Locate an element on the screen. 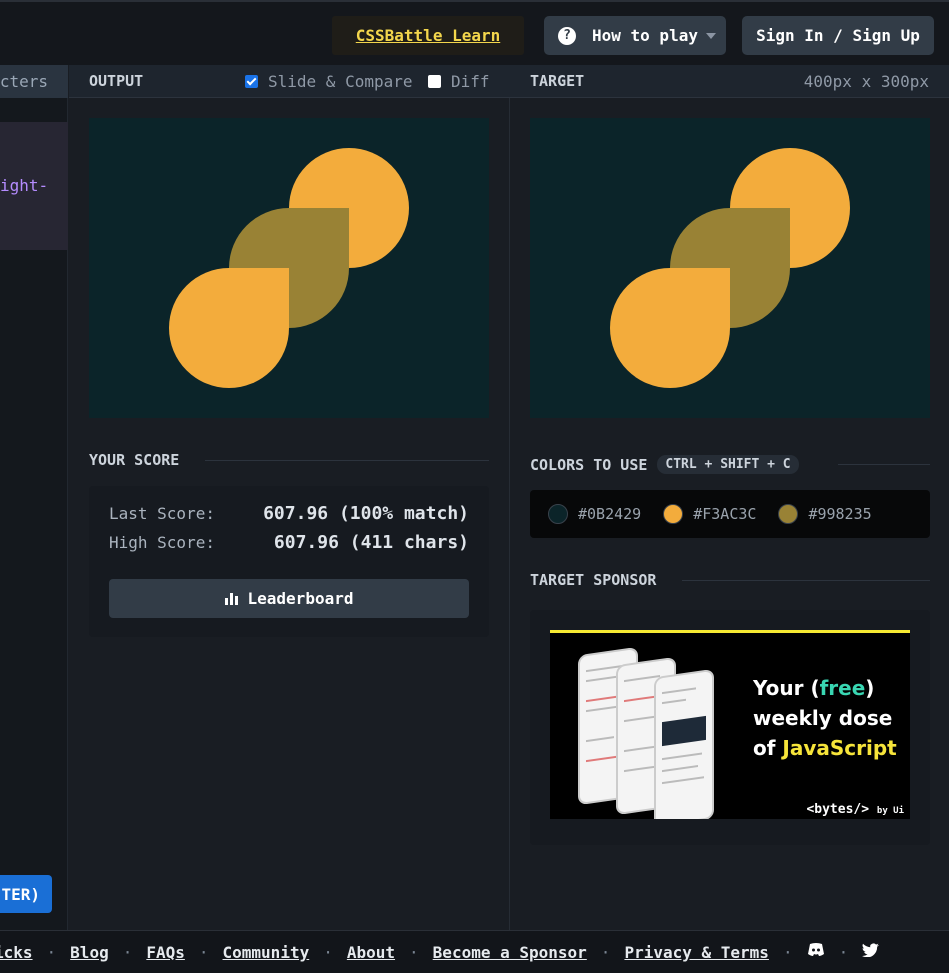  diff-label: Diff is located at coordinates (470, 81).